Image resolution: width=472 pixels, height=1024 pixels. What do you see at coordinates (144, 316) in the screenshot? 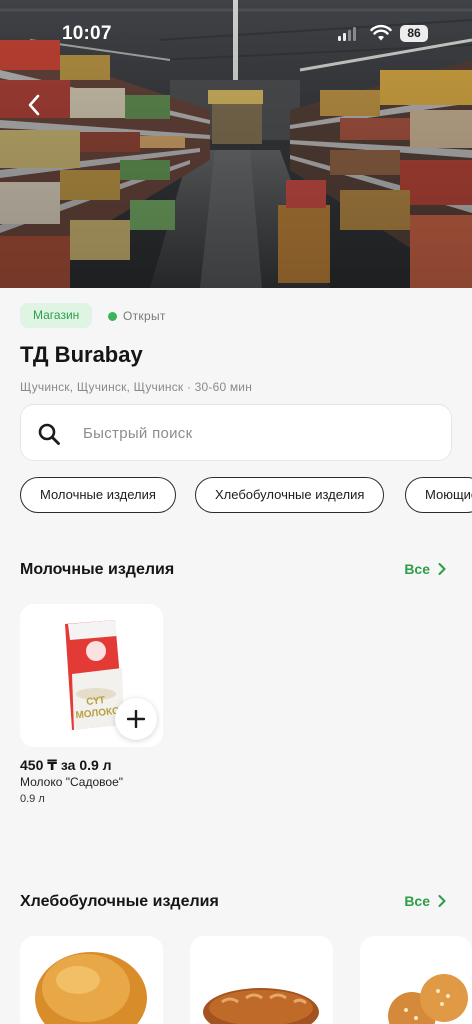
I see `open-status-label: Открыт` at bounding box center [144, 316].